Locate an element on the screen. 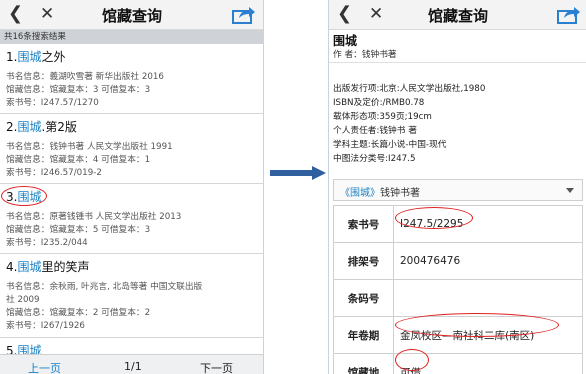 This screenshot has height=374, width=586. classification-line: 中图法分类号:I247.5 is located at coordinates (374, 159).